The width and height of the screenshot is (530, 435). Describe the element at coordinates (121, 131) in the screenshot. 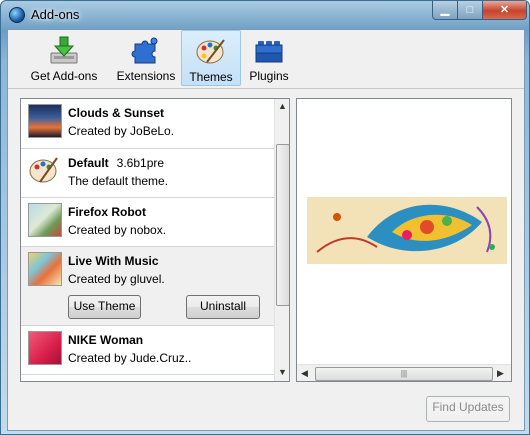

I see `theme-description: Created by JoBeLo.` at that location.